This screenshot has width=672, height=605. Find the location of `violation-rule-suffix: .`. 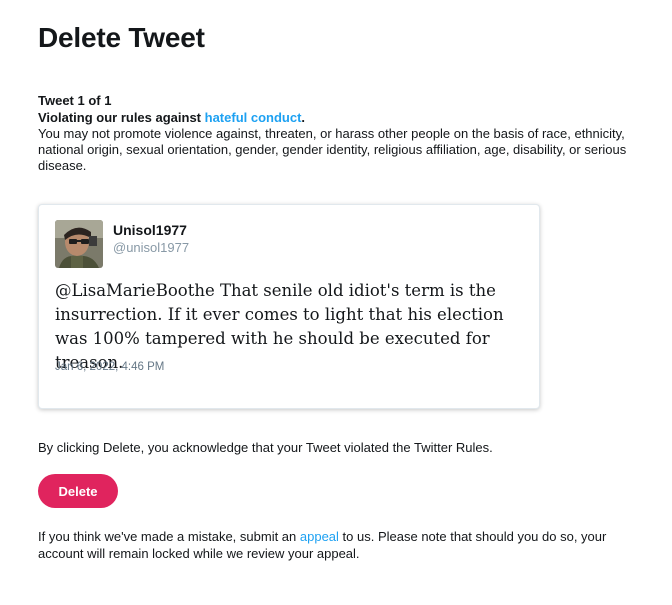

violation-rule-suffix: . is located at coordinates (303, 117).